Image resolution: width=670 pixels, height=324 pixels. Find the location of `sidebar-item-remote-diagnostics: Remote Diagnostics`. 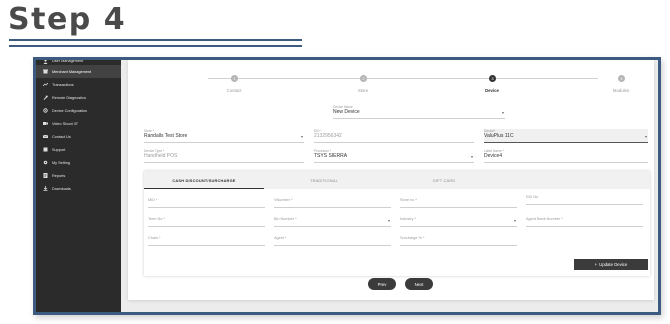

sidebar-item-remote-diagnostics: Remote Diagnostics is located at coordinates (78, 97).